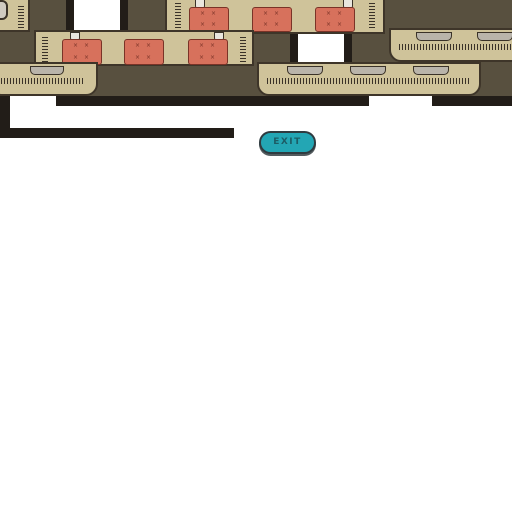  I want to click on exit-button: EXIT, so click(287, 142).